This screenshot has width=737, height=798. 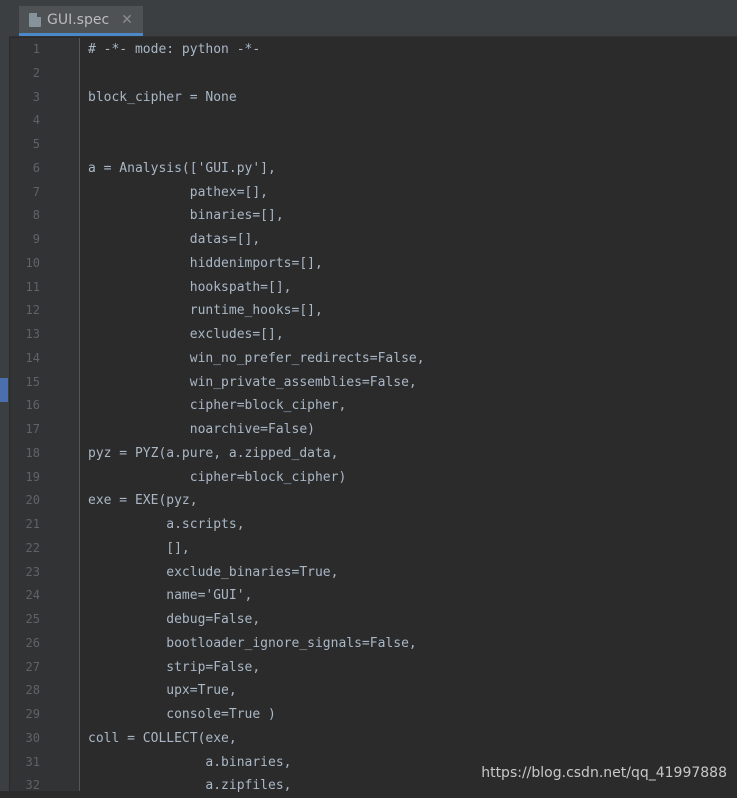 I want to click on file-icon, so click(x=35, y=19).